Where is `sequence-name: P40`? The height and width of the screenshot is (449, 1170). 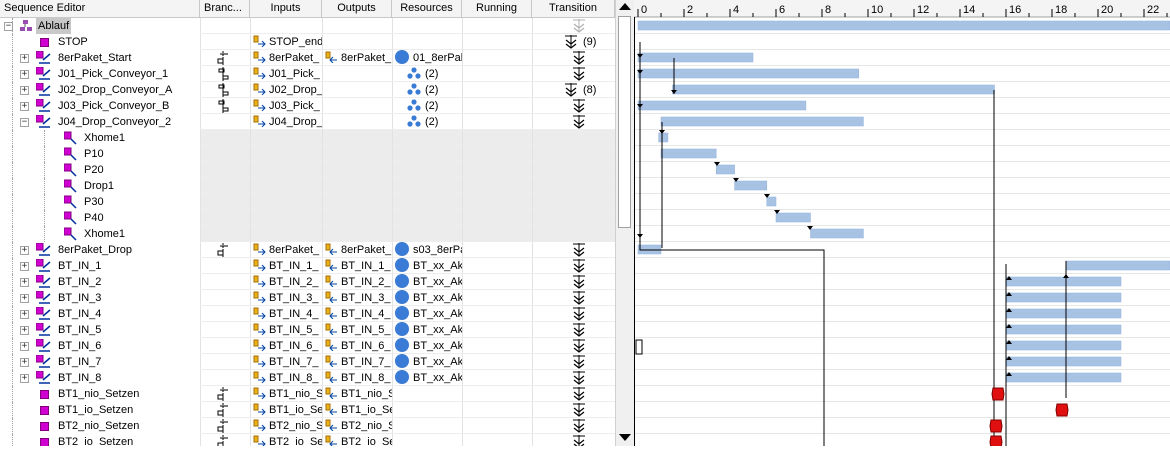 sequence-name: P40 is located at coordinates (94, 218).